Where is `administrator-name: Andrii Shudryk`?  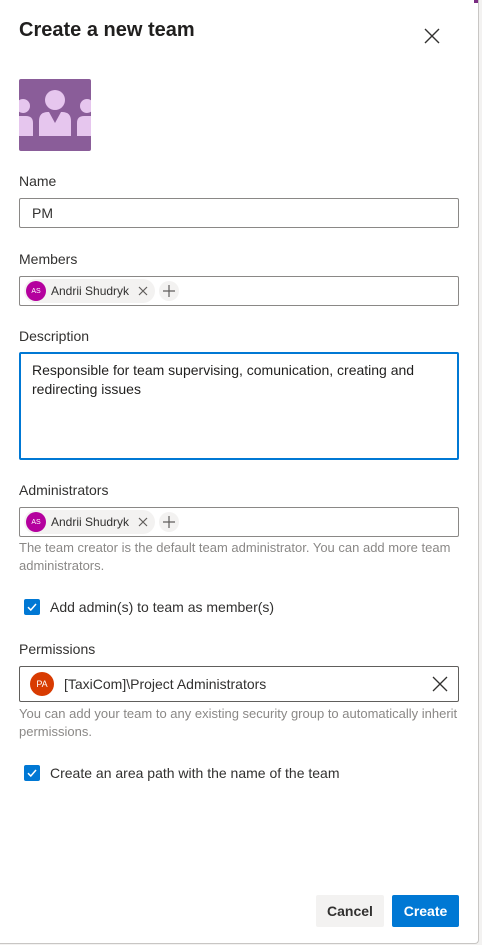
administrator-name: Andrii Shudryk is located at coordinates (90, 522).